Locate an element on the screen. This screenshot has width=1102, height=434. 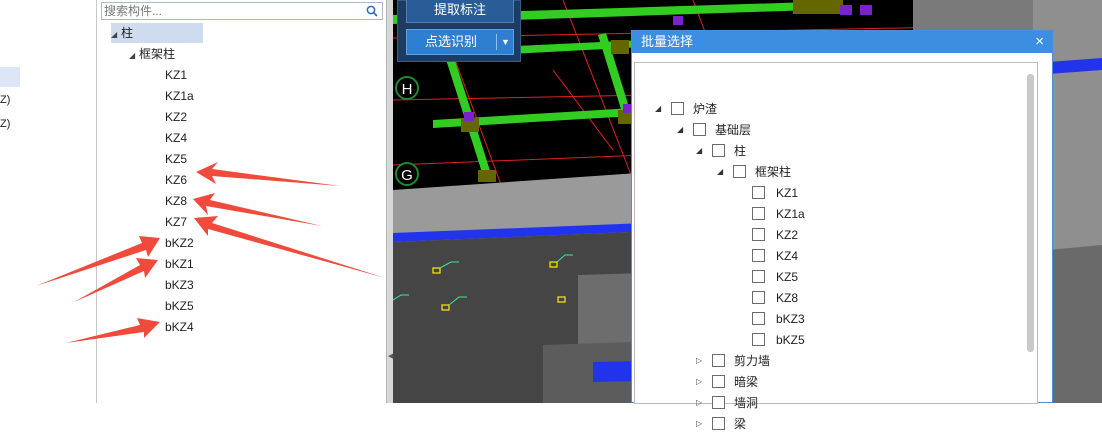
item-label: KZ1a is located at coordinates (790, 214).